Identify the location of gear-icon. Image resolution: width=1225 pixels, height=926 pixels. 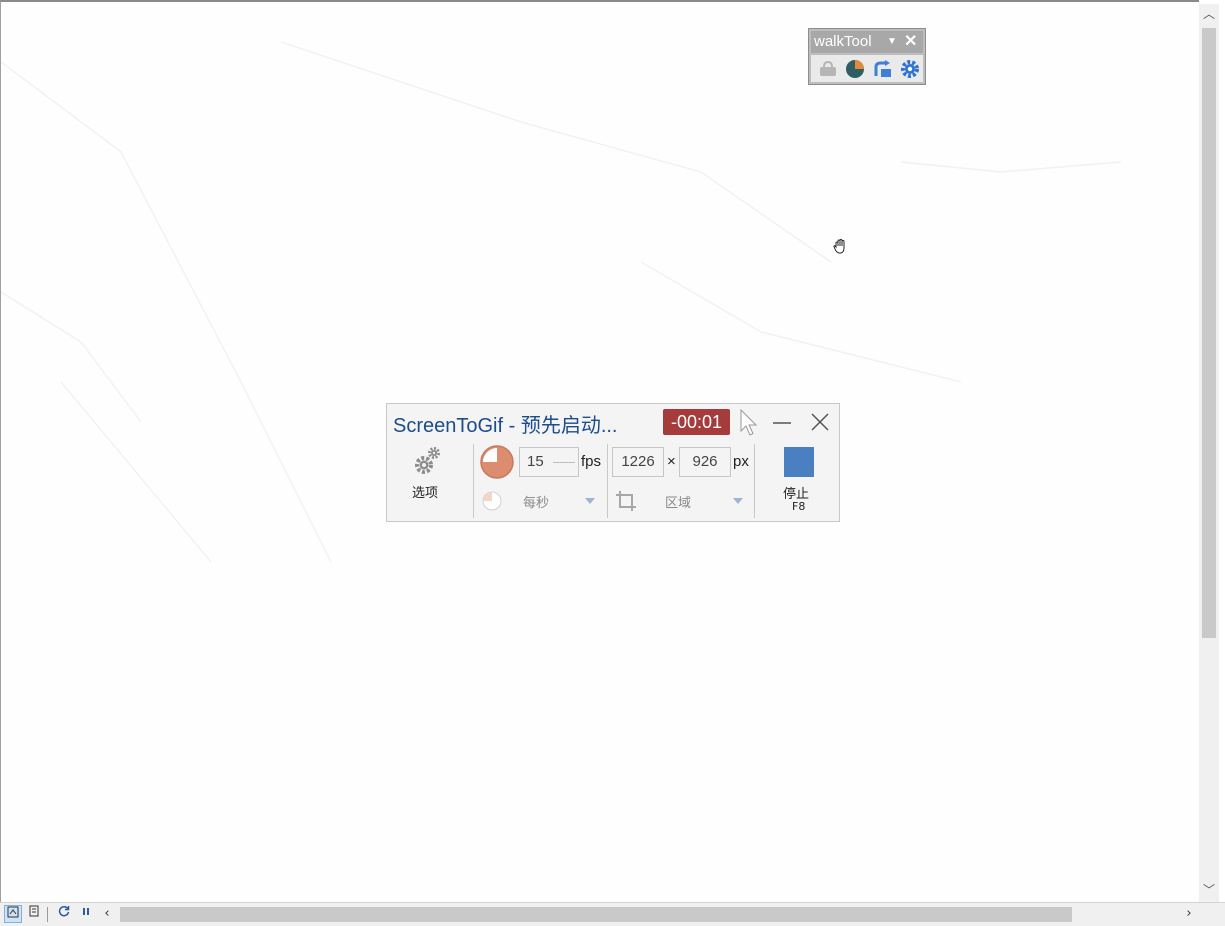
(910, 69).